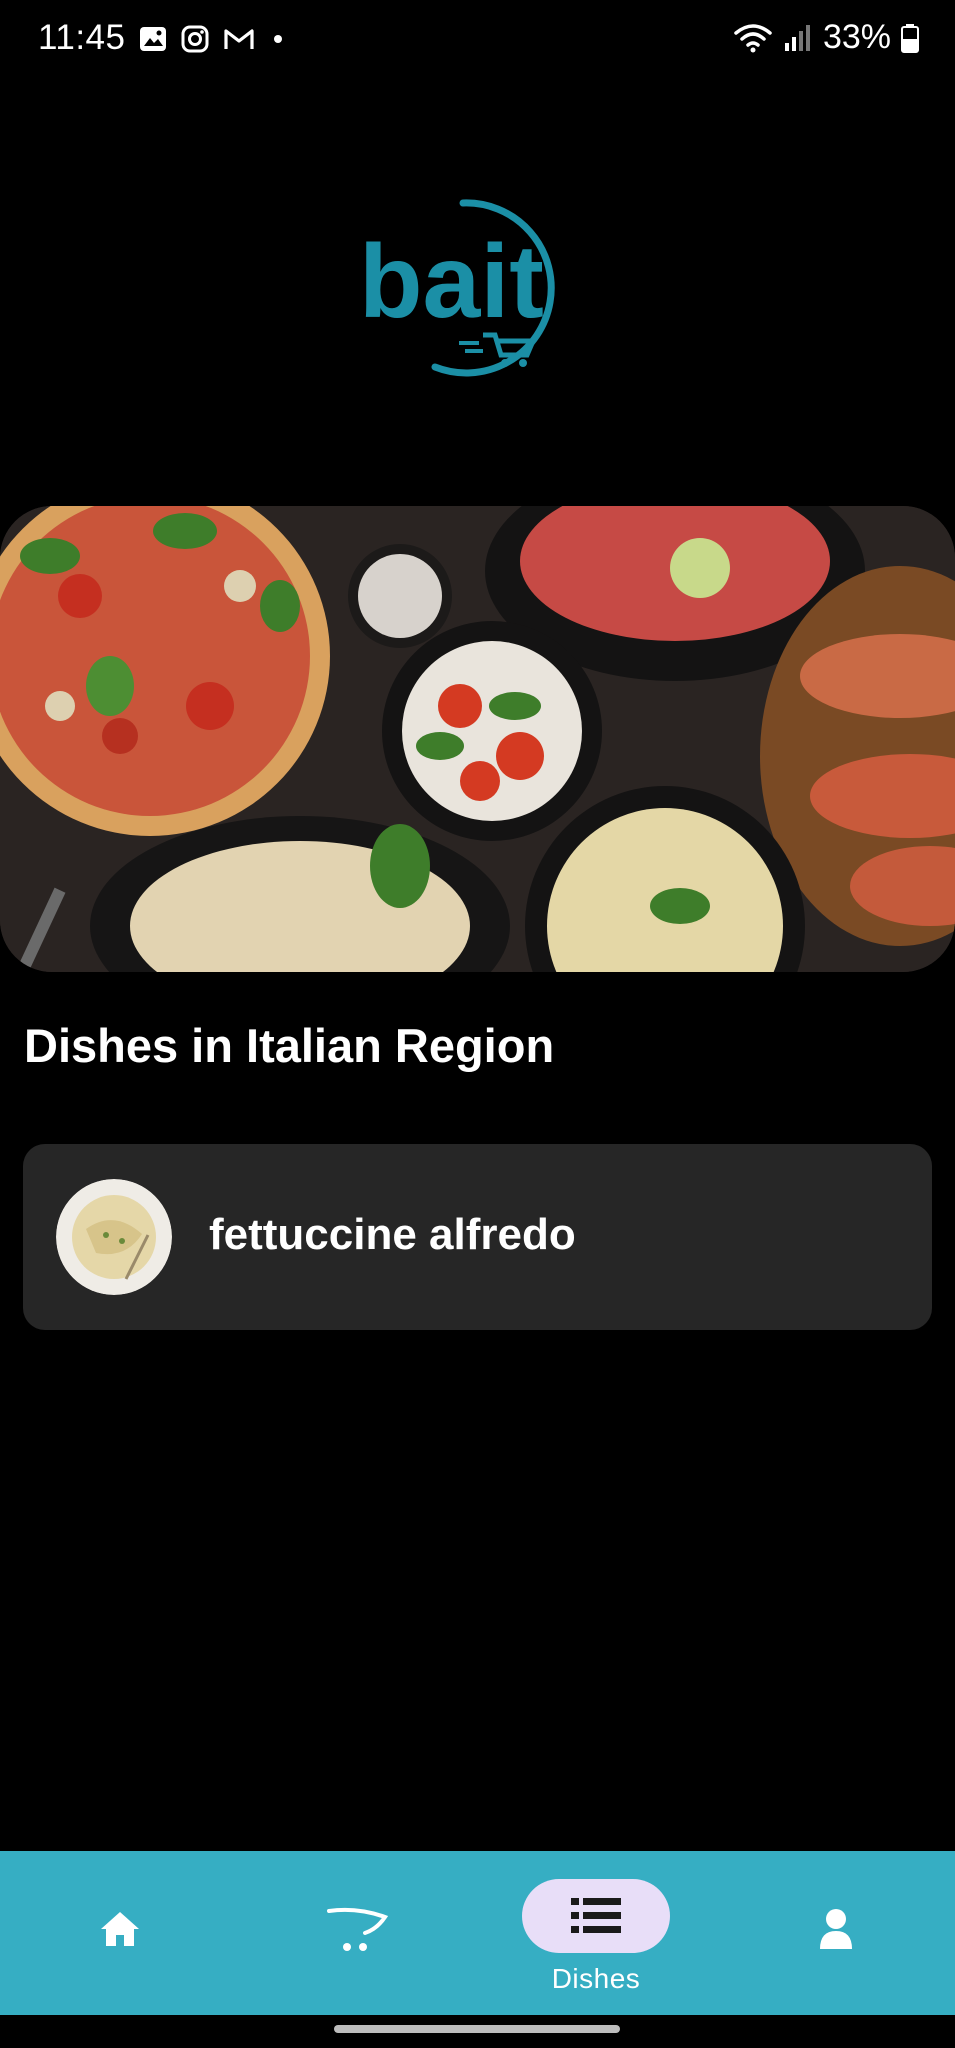 The height and width of the screenshot is (2048, 955). Describe the element at coordinates (289, 1045) in the screenshot. I see `section-title: Dishes in Italian Region` at that location.